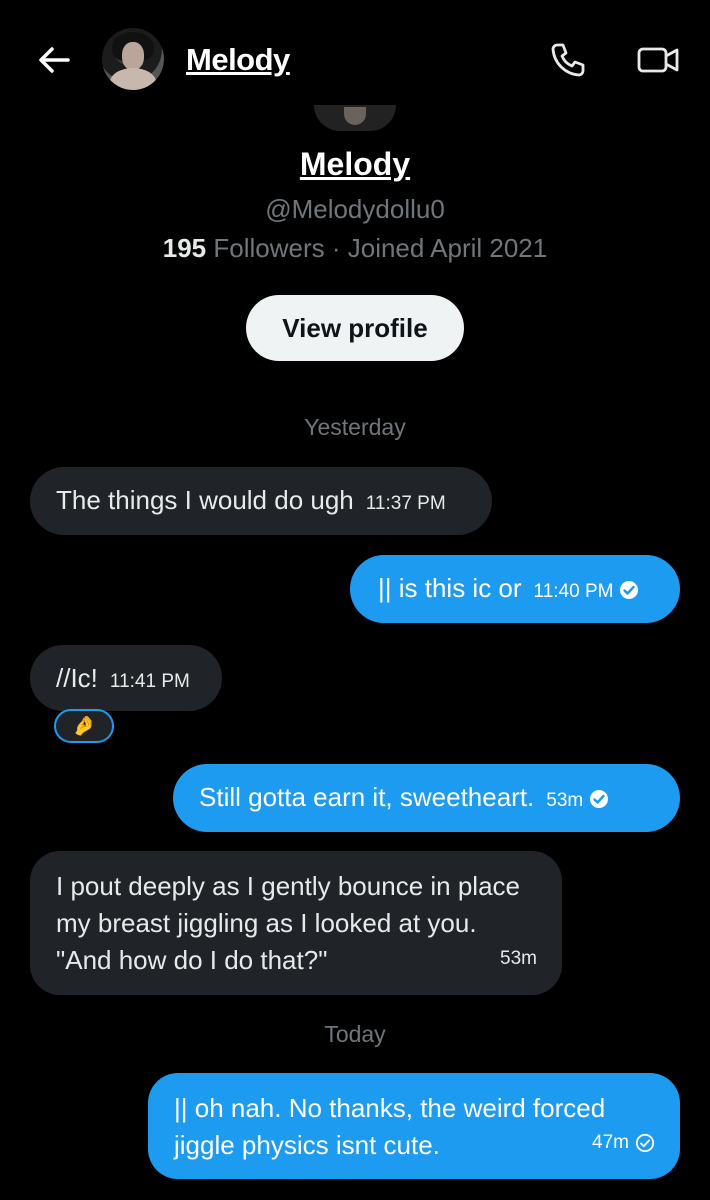  I want to click on phone-icon, so click(568, 60).